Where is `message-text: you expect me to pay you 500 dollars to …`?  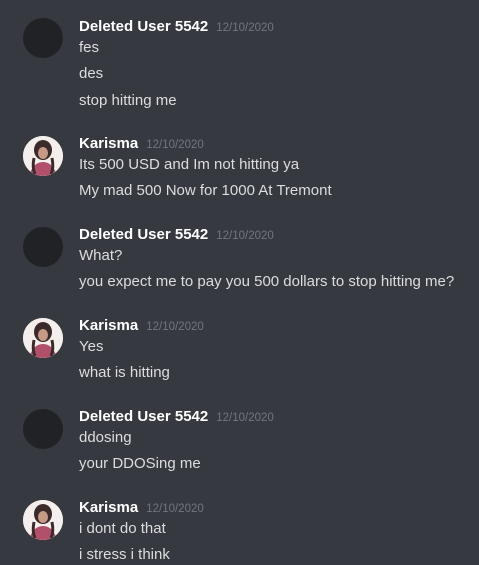
message-text: you expect me to pay you 500 dollars to … is located at coordinates (267, 281).